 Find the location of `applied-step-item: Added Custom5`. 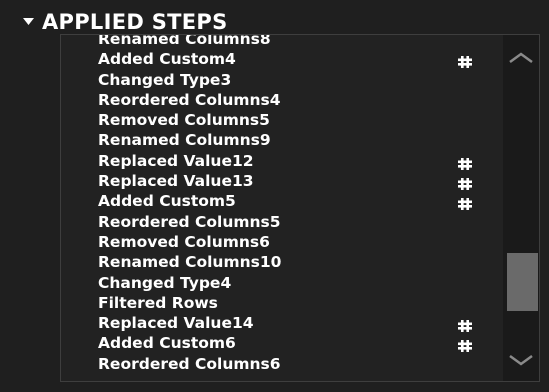

applied-step-item: Added Custom5 is located at coordinates (281, 201).